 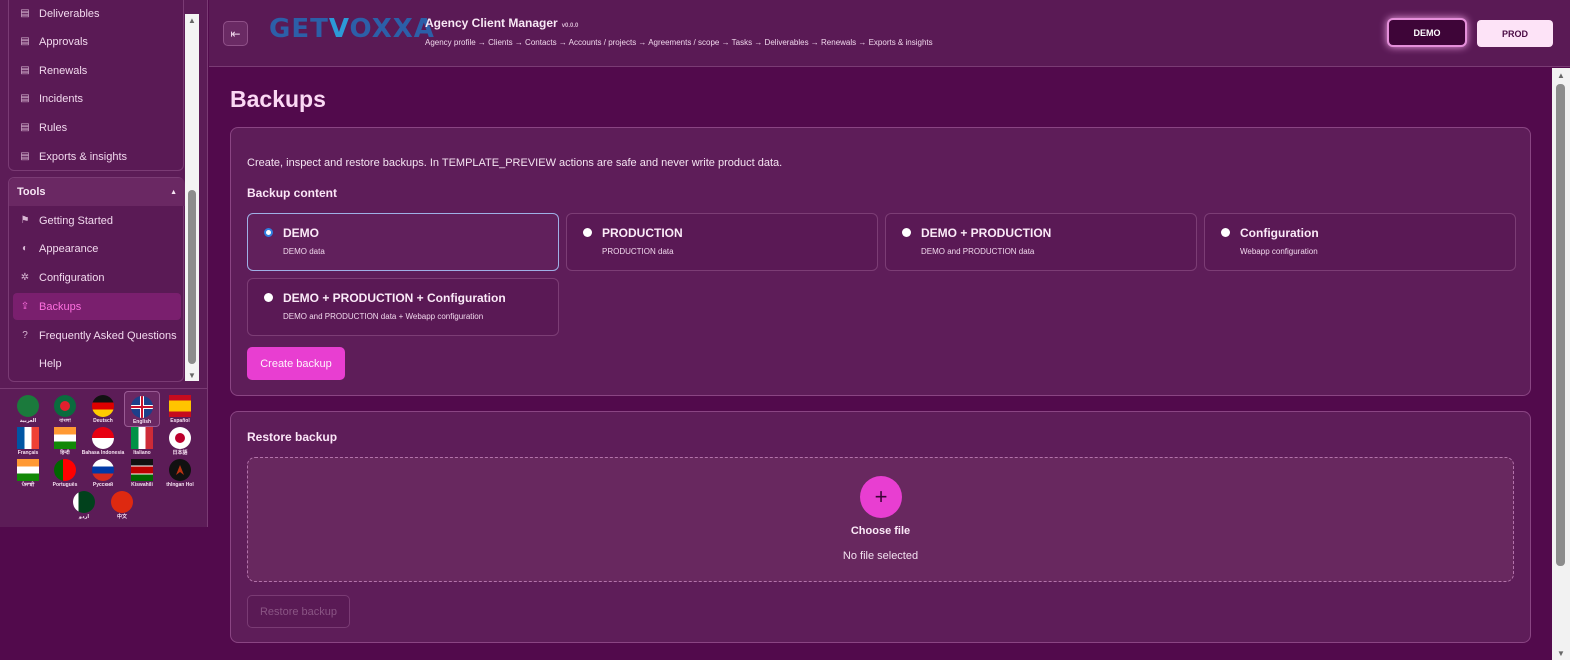 What do you see at coordinates (53, 127) in the screenshot?
I see `sidebar-item-label: Rules` at bounding box center [53, 127].